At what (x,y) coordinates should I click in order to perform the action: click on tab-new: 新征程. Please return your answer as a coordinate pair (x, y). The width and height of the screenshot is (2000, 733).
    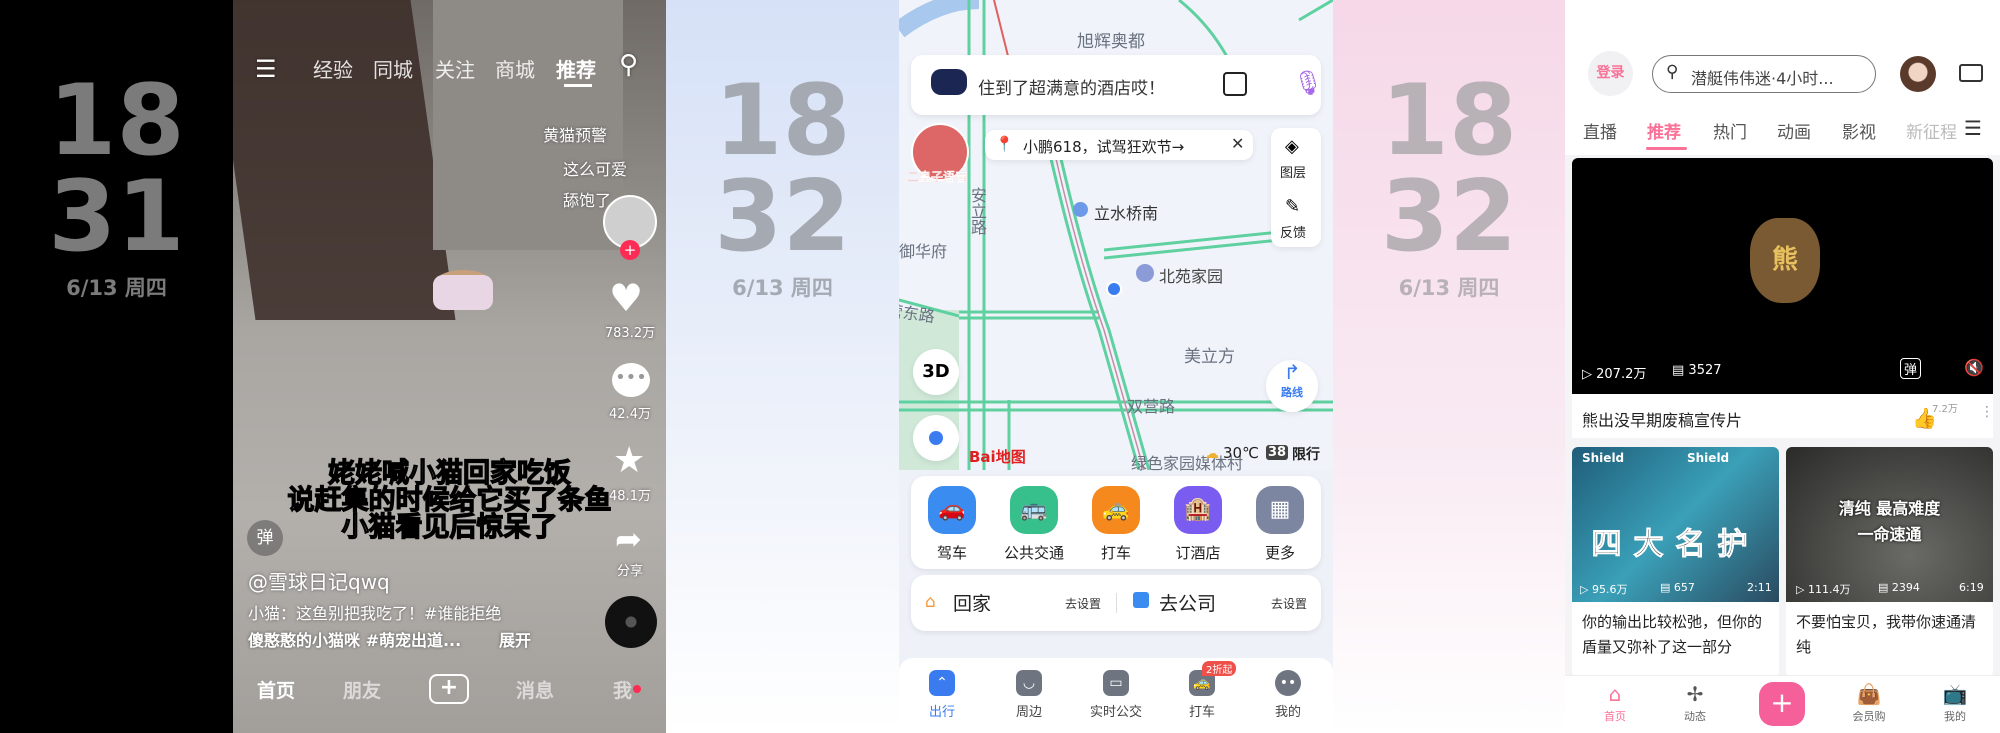
    Looking at the image, I should click on (1932, 130).